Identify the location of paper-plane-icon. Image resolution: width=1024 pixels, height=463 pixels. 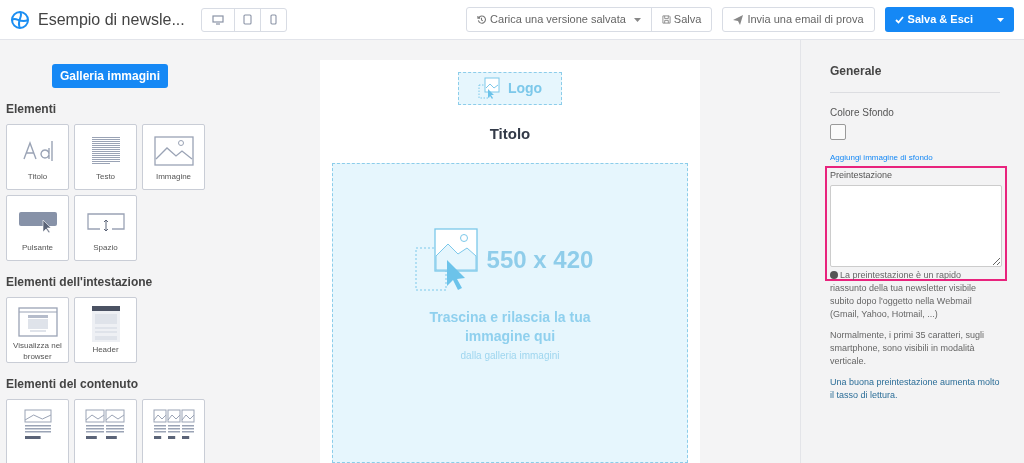
(738, 19).